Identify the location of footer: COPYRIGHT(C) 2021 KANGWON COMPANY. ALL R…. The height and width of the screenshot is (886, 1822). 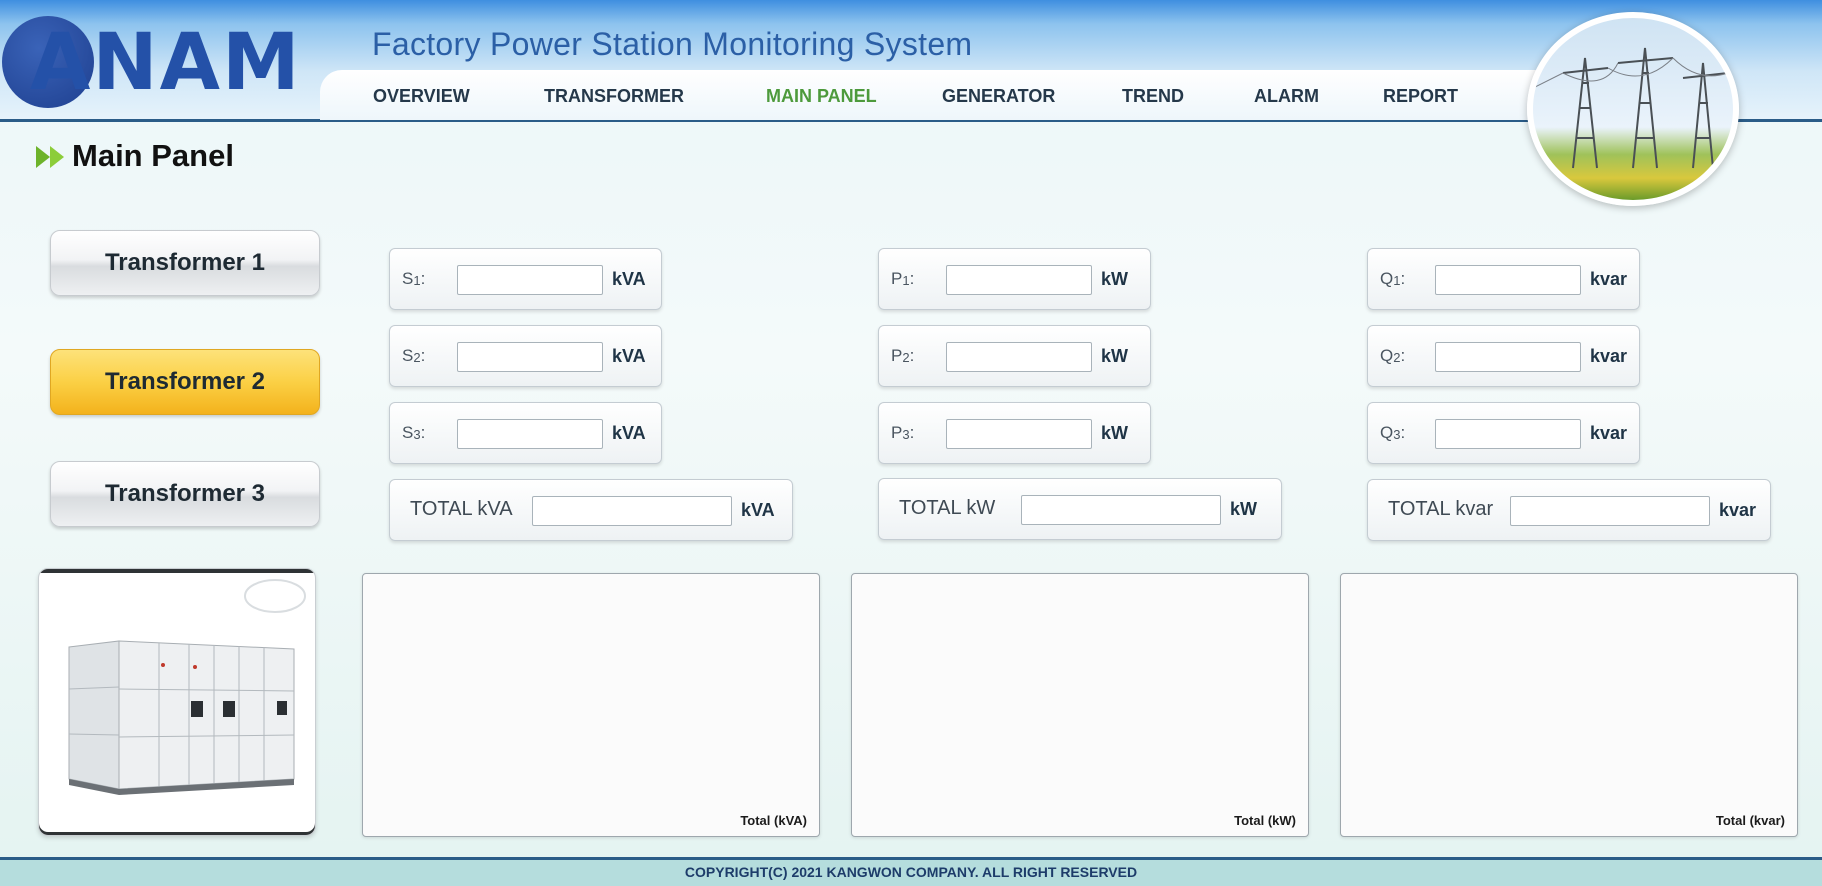
(911, 871).